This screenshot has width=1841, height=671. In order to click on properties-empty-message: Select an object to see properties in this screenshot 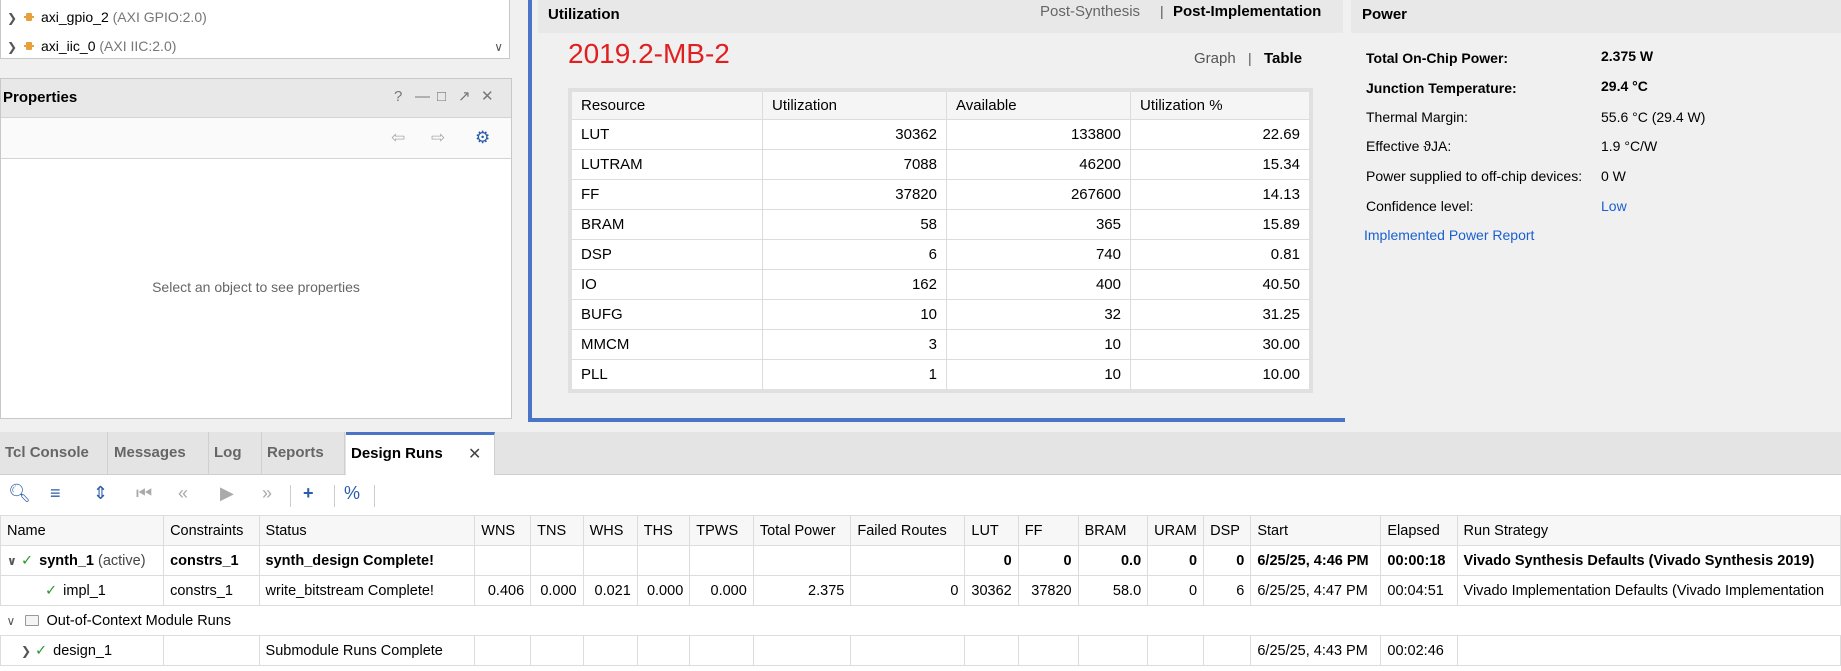, I will do `click(256, 287)`.